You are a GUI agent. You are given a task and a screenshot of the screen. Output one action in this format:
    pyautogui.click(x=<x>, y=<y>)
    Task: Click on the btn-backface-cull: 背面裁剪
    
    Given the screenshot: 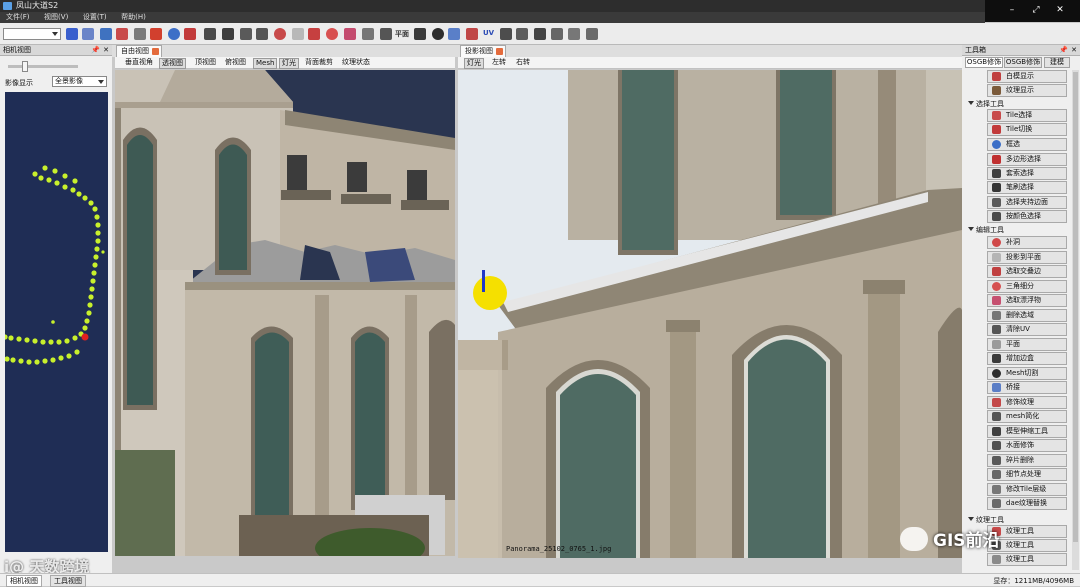 What is the action you would take?
    pyautogui.click(x=319, y=62)
    